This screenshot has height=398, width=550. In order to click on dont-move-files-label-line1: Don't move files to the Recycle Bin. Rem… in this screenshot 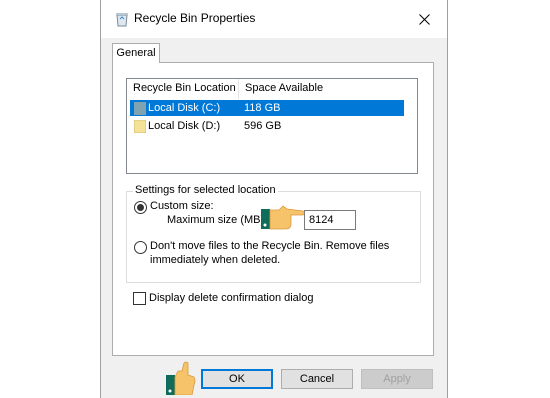, I will do `click(270, 246)`.